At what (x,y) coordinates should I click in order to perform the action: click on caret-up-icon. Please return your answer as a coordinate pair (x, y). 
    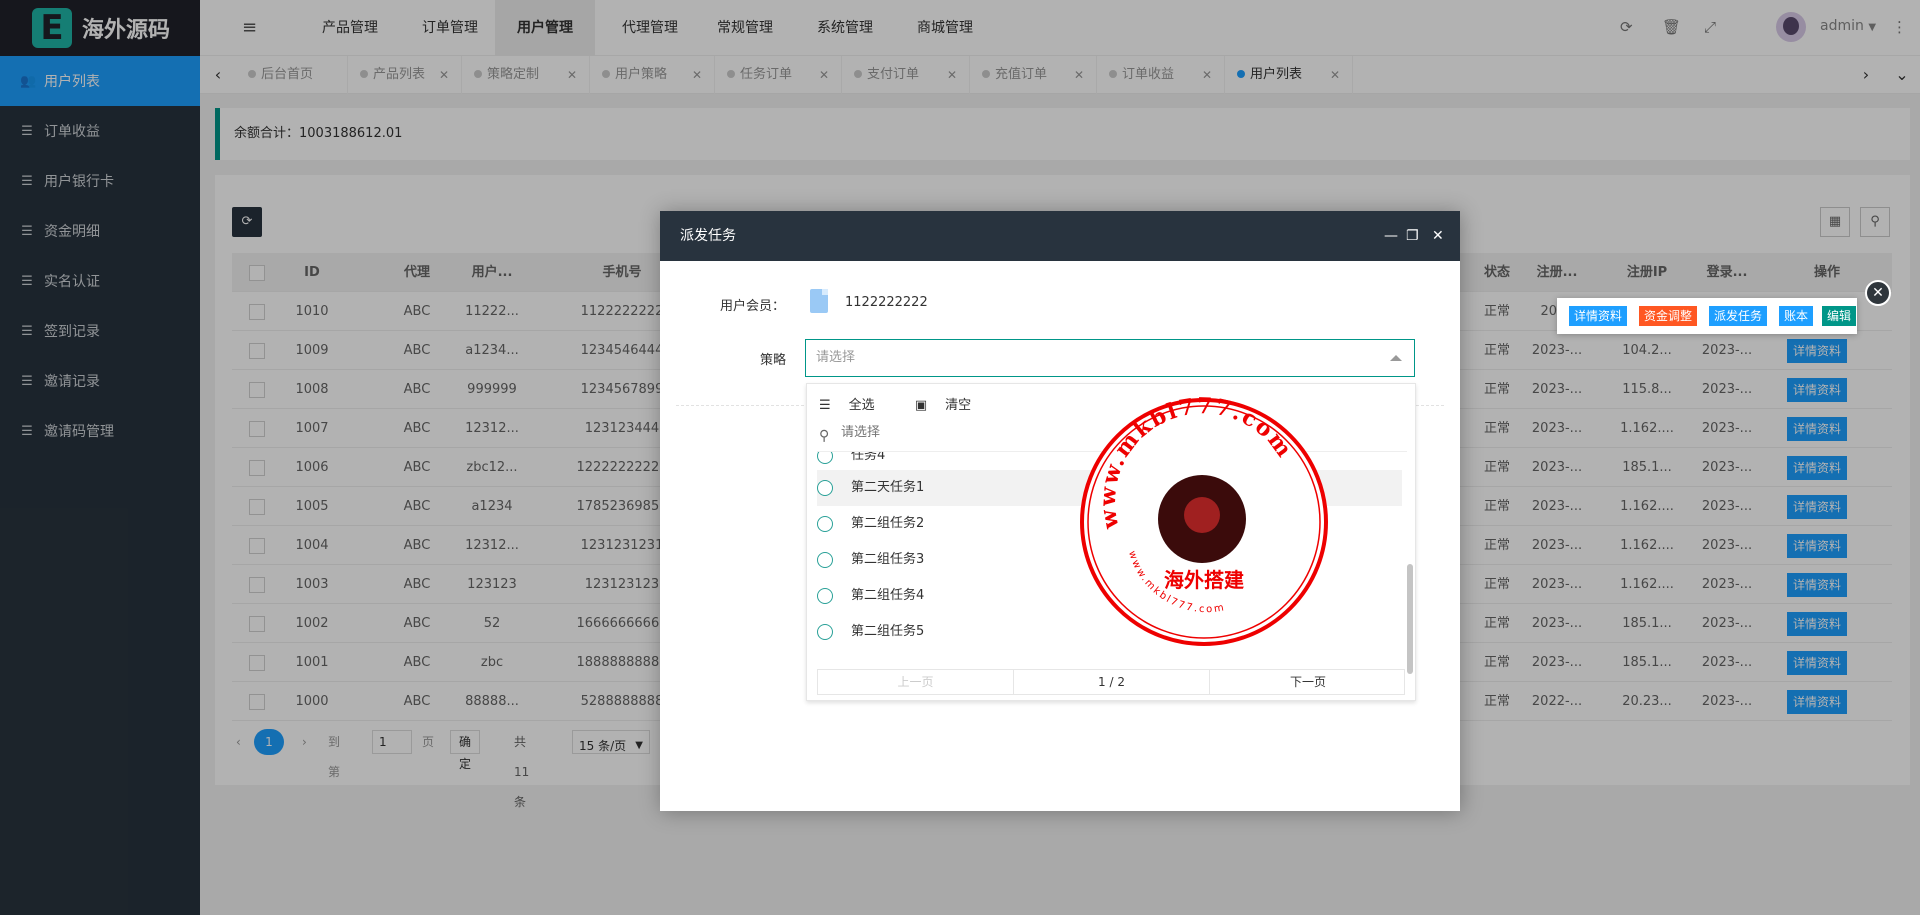
    Looking at the image, I should click on (1396, 358).